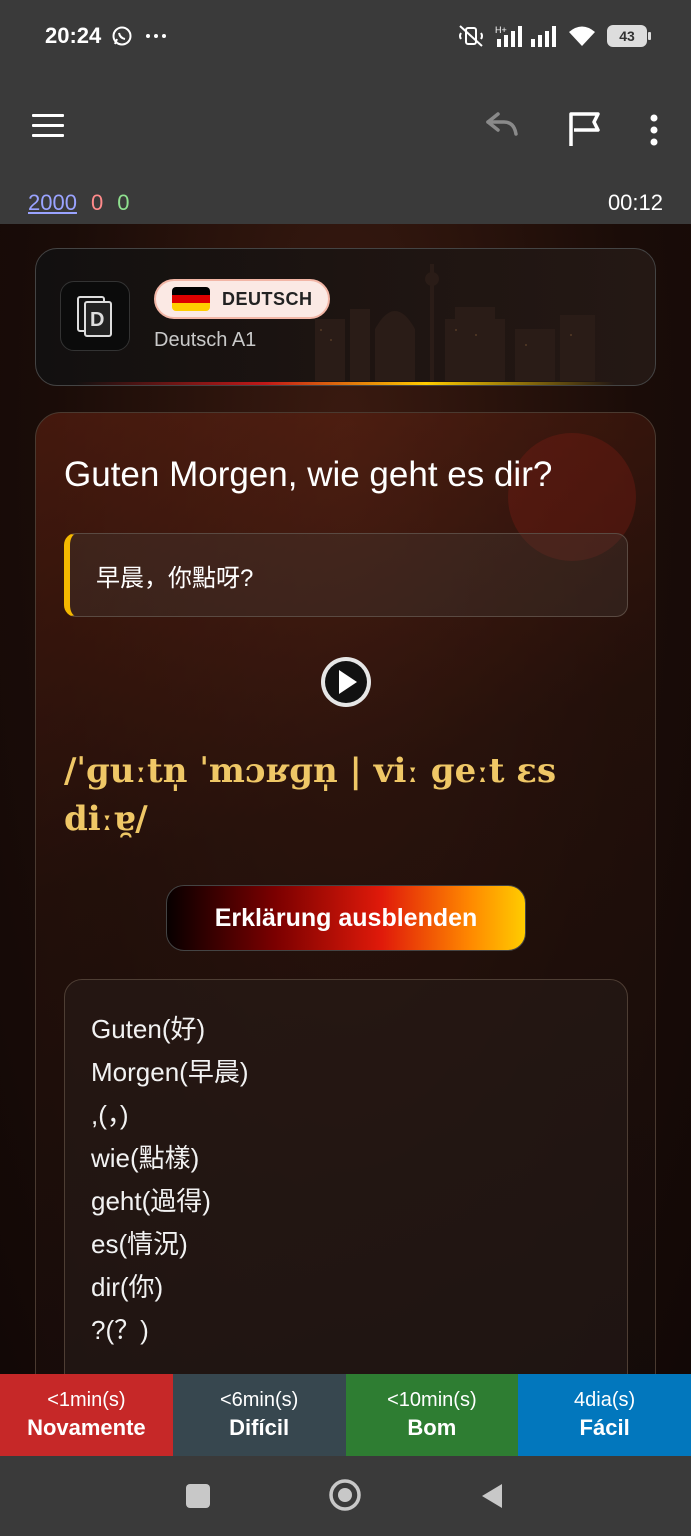  Describe the element at coordinates (525, 36) in the screenshot. I see `signal-icon: H+` at that location.